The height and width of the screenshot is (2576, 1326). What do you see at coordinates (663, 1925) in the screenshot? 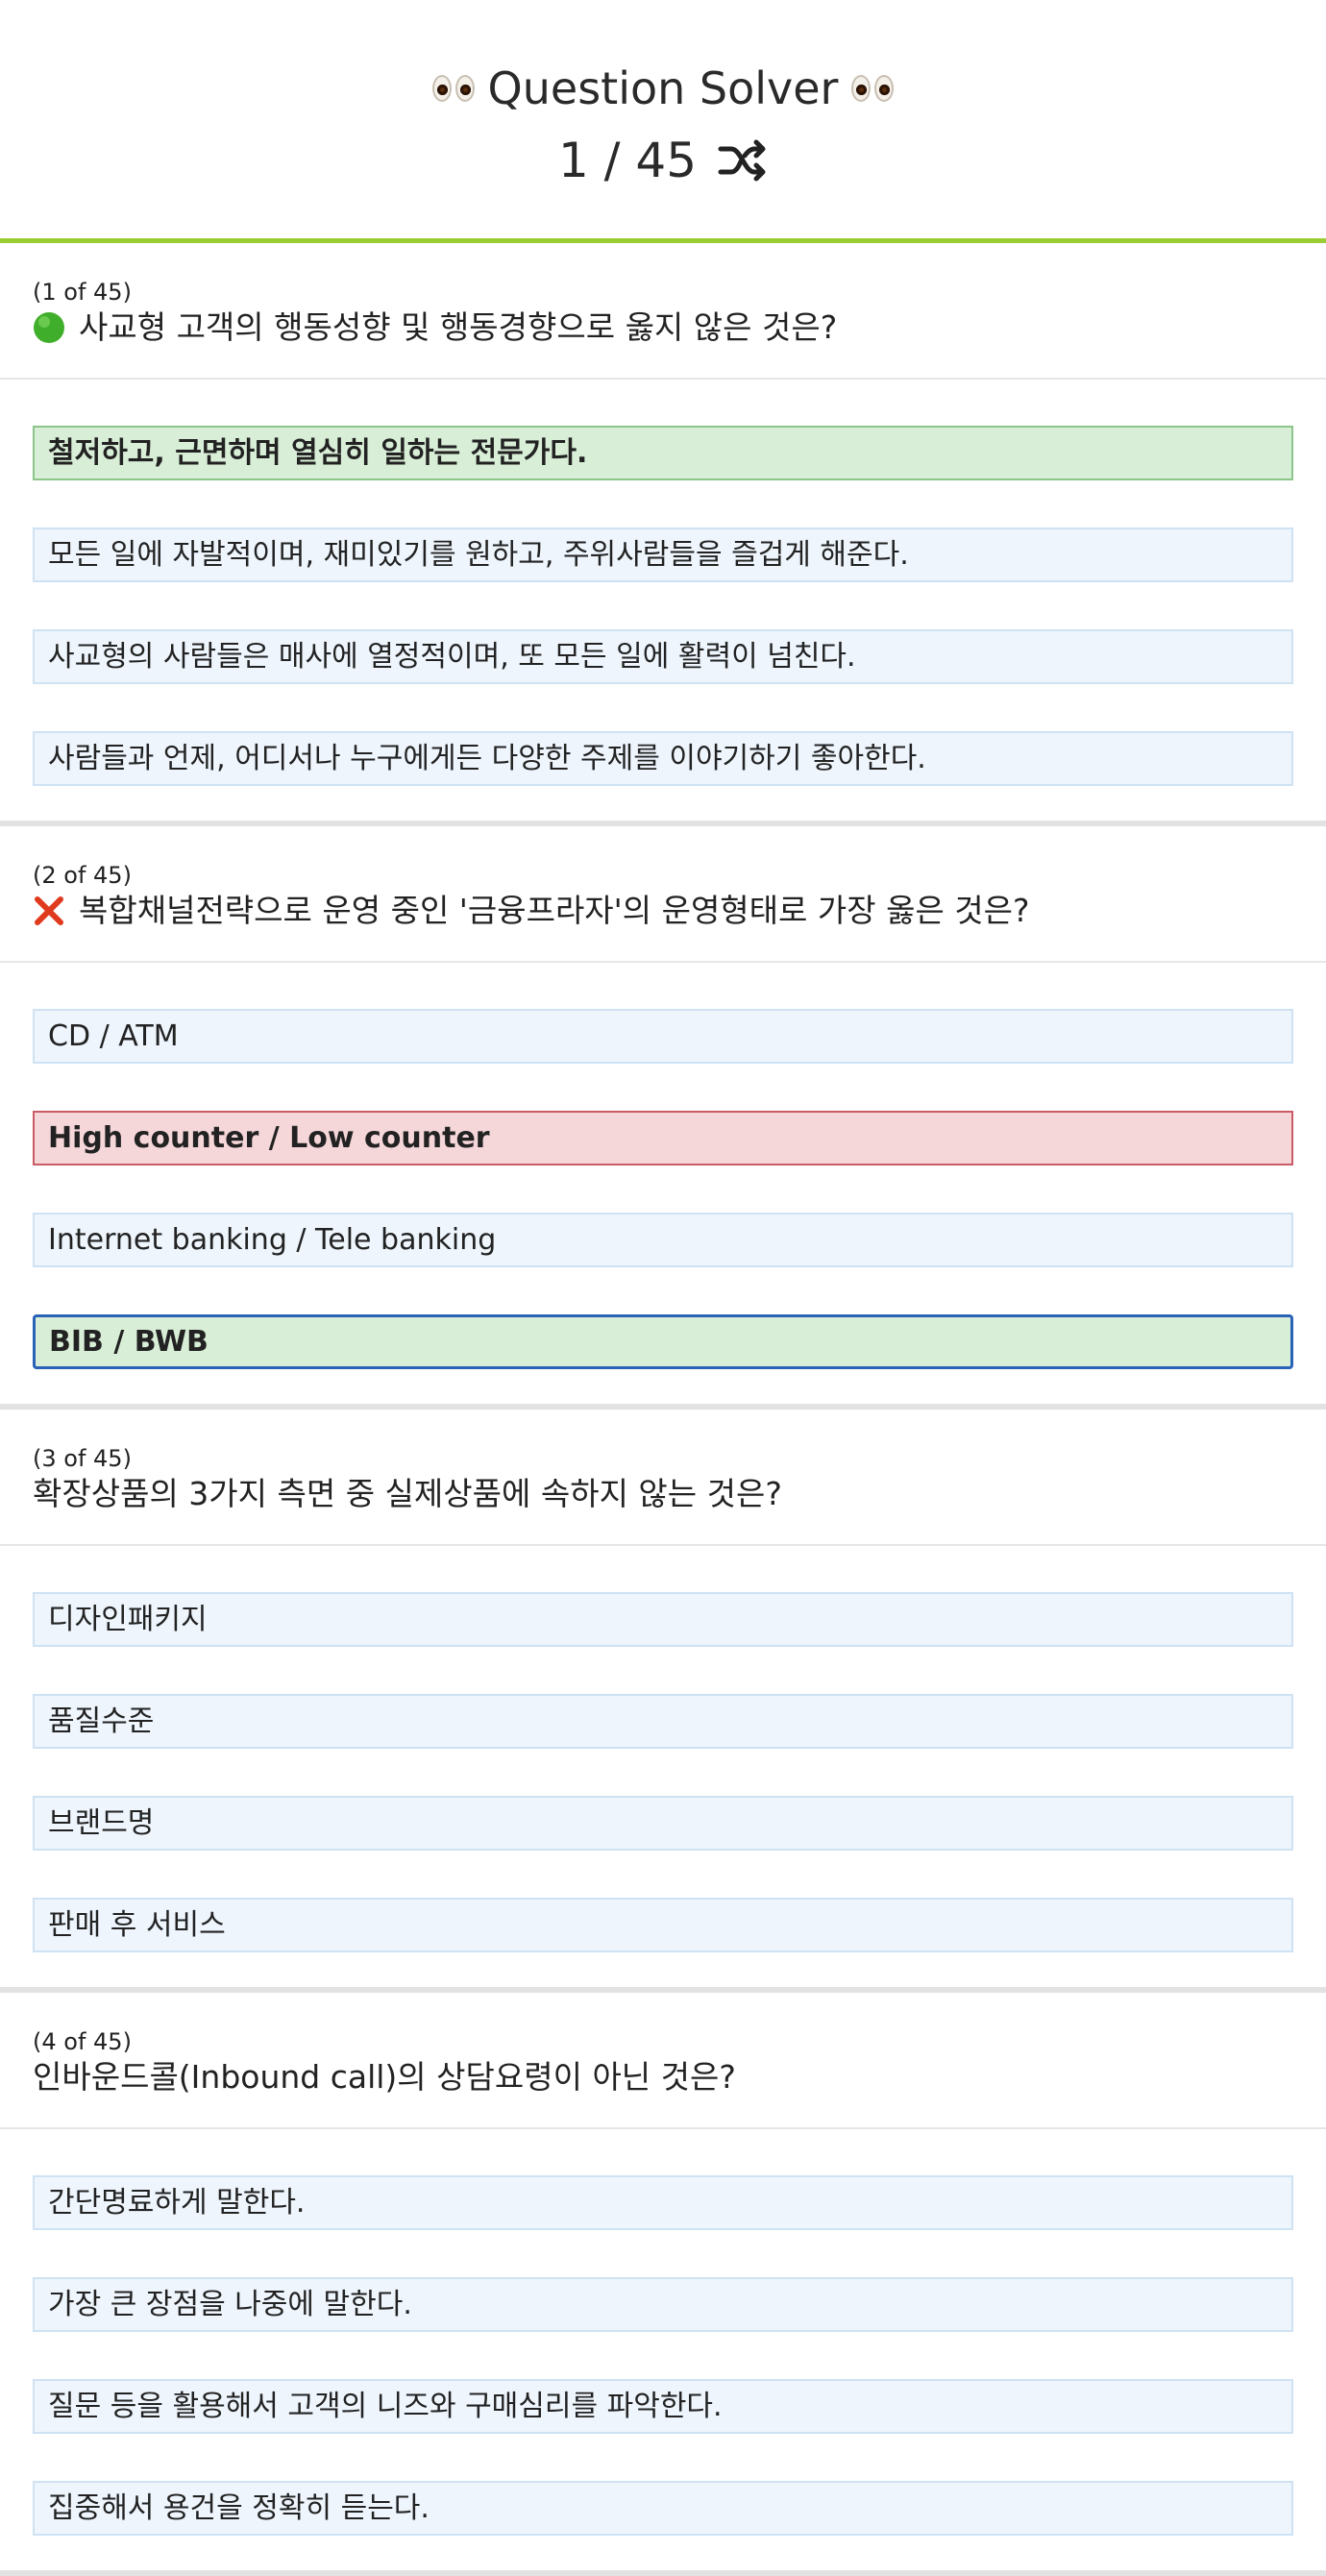
I see `answer-option: 판매 후 서비스` at bounding box center [663, 1925].